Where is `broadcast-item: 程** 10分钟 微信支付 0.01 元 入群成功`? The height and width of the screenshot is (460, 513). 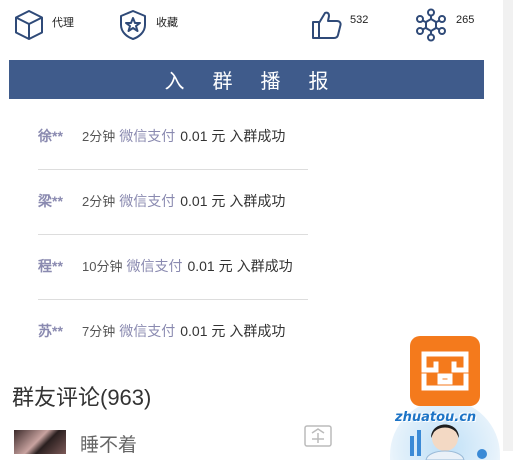 broadcast-item: 程** 10分钟 微信支付 0.01 元 入群成功 is located at coordinates (173, 265).